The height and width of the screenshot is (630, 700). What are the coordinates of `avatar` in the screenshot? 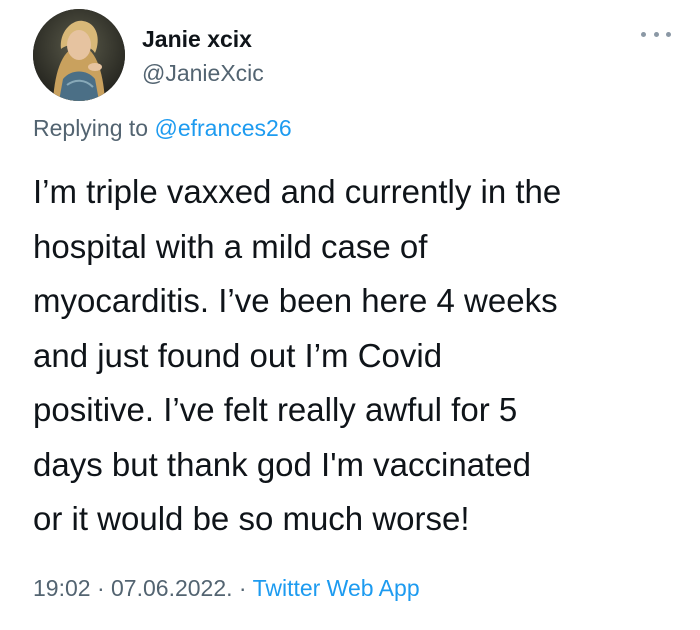 It's located at (79, 55).